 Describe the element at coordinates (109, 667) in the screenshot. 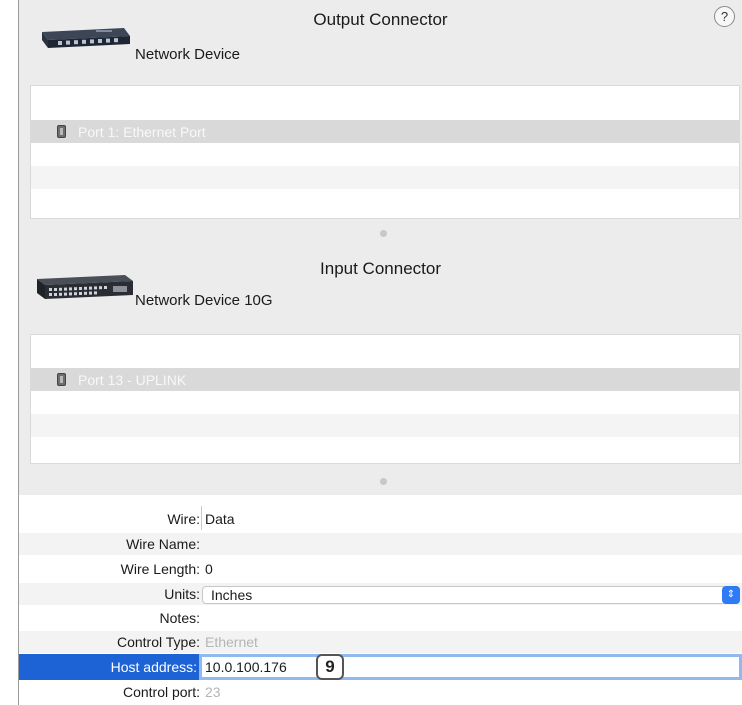

I see `host-address-label-highlight: Host address:` at that location.